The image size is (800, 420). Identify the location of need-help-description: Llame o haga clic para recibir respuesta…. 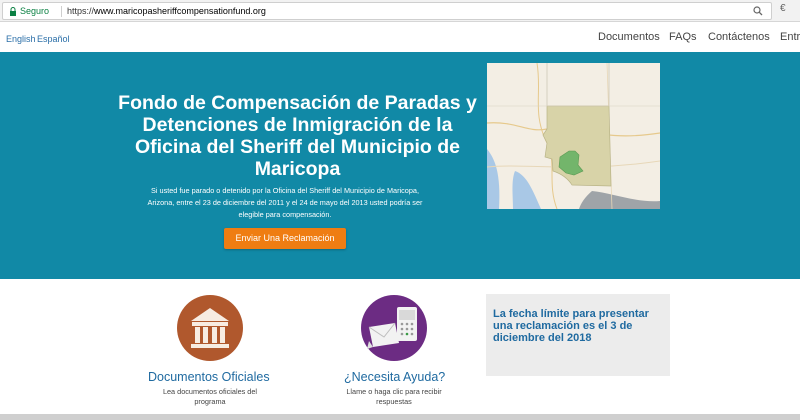
(394, 396).